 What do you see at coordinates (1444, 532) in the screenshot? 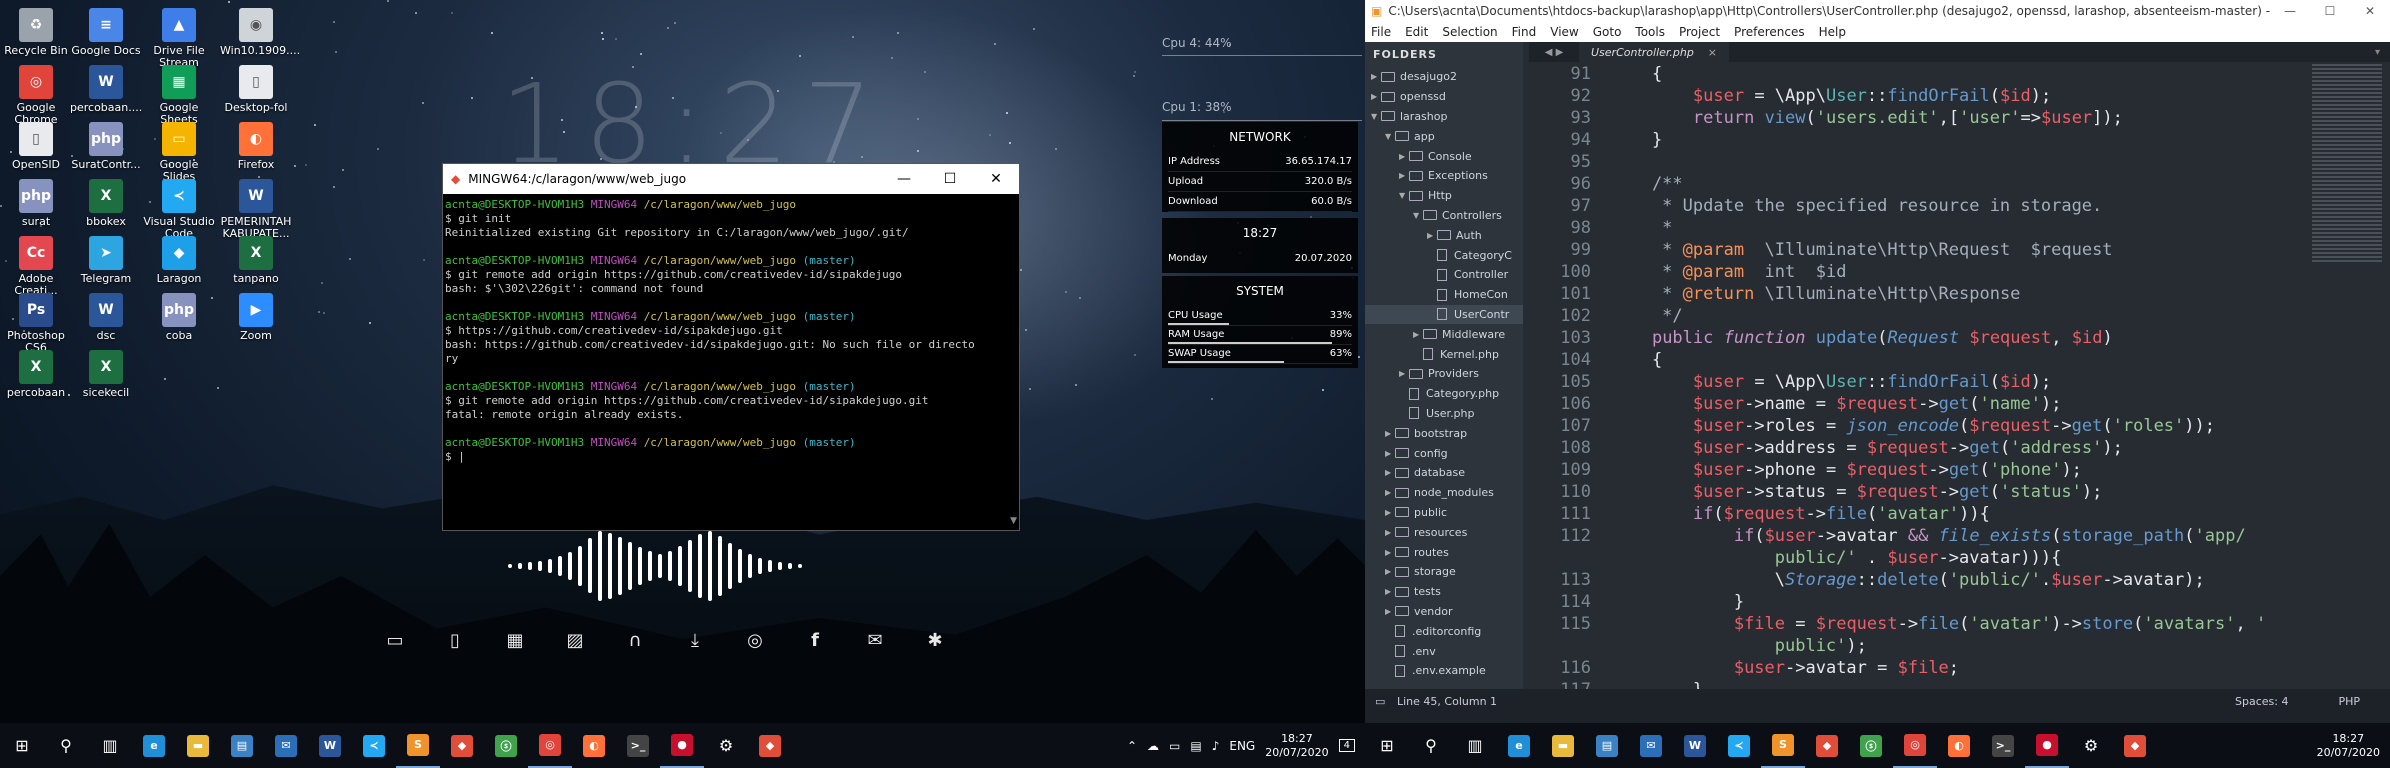
I see `tree-item-resources: ▶ resources` at bounding box center [1444, 532].